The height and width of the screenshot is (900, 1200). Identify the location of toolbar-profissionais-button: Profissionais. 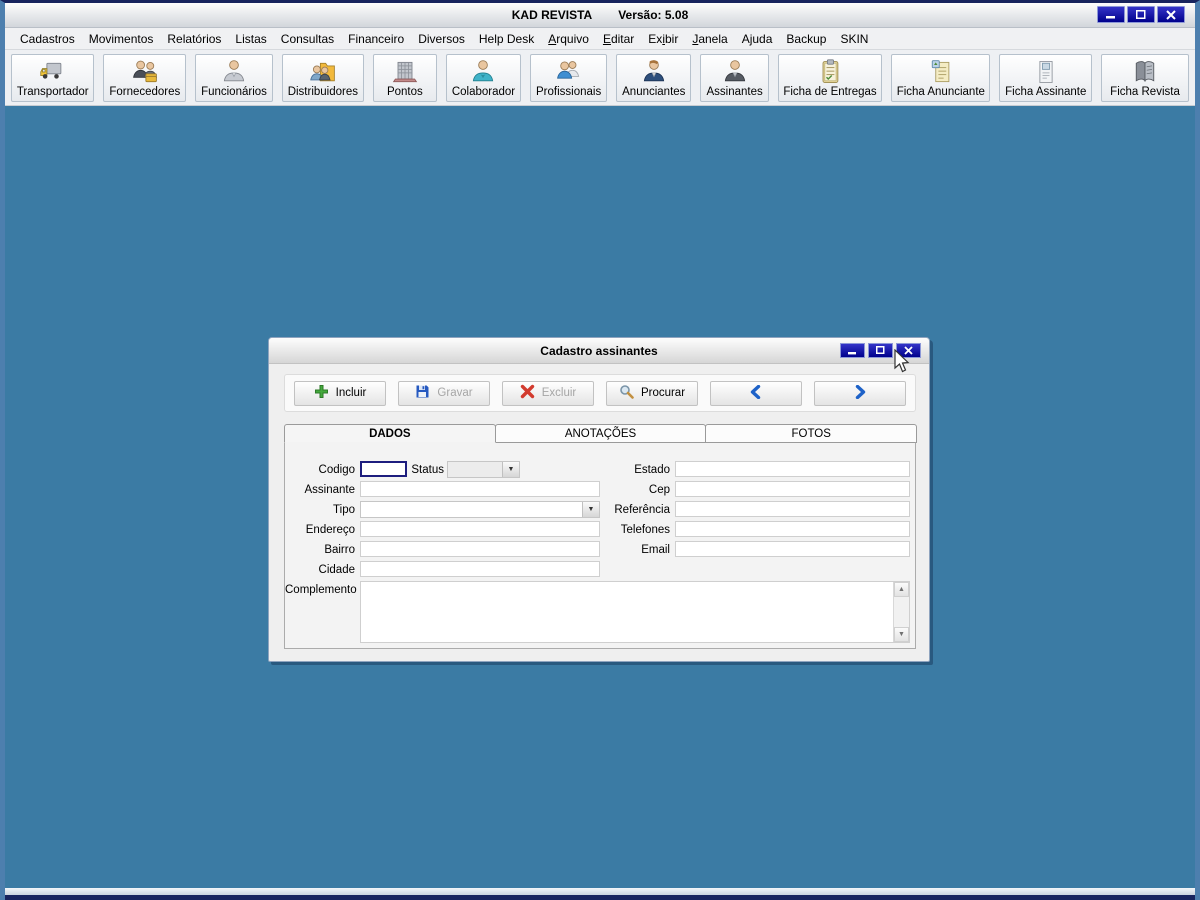
(569, 77).